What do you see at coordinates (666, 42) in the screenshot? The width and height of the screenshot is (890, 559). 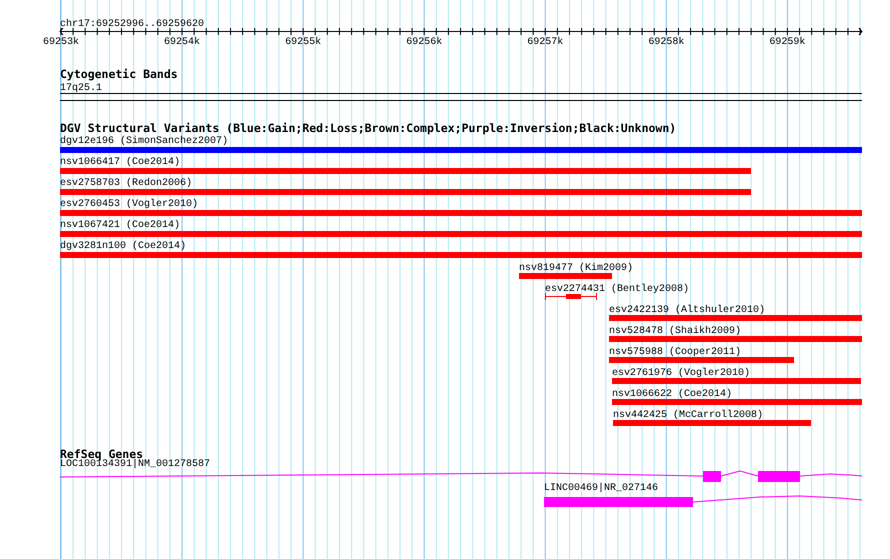 I see `tick-label: 69258k` at bounding box center [666, 42].